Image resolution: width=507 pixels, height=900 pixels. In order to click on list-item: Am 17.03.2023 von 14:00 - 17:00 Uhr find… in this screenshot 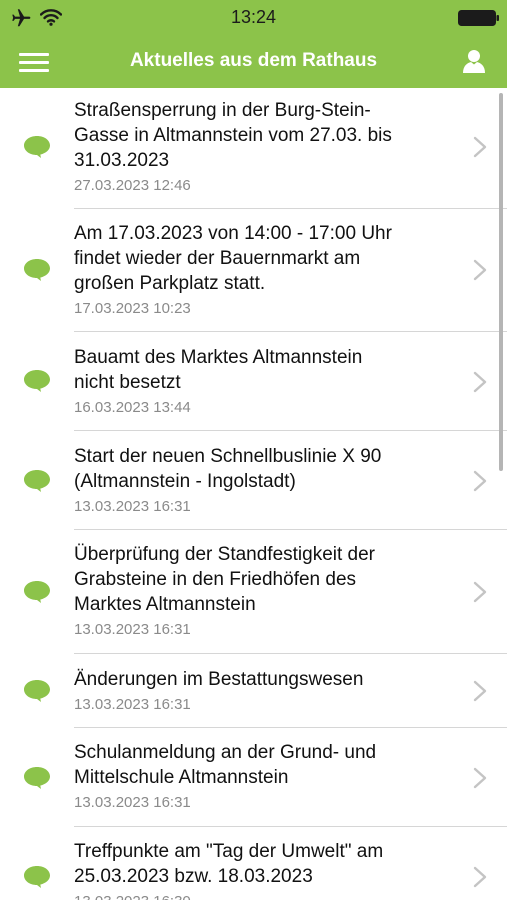, I will do `click(253, 270)`.